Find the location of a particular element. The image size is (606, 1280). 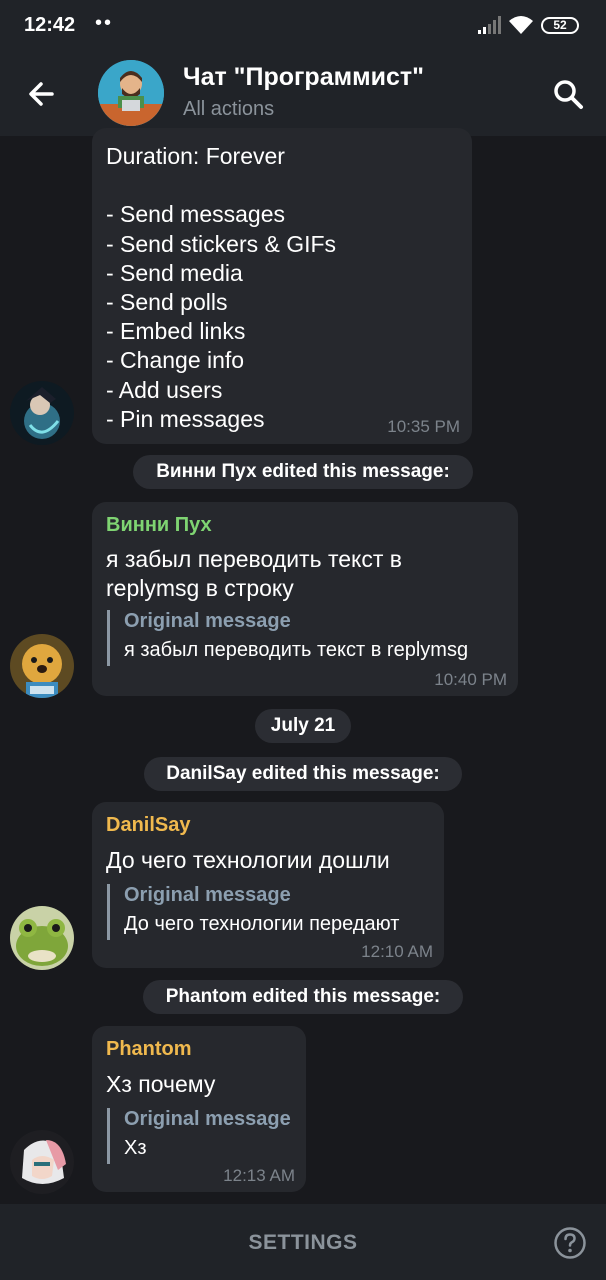

sender-name: Phantom is located at coordinates (149, 1049).